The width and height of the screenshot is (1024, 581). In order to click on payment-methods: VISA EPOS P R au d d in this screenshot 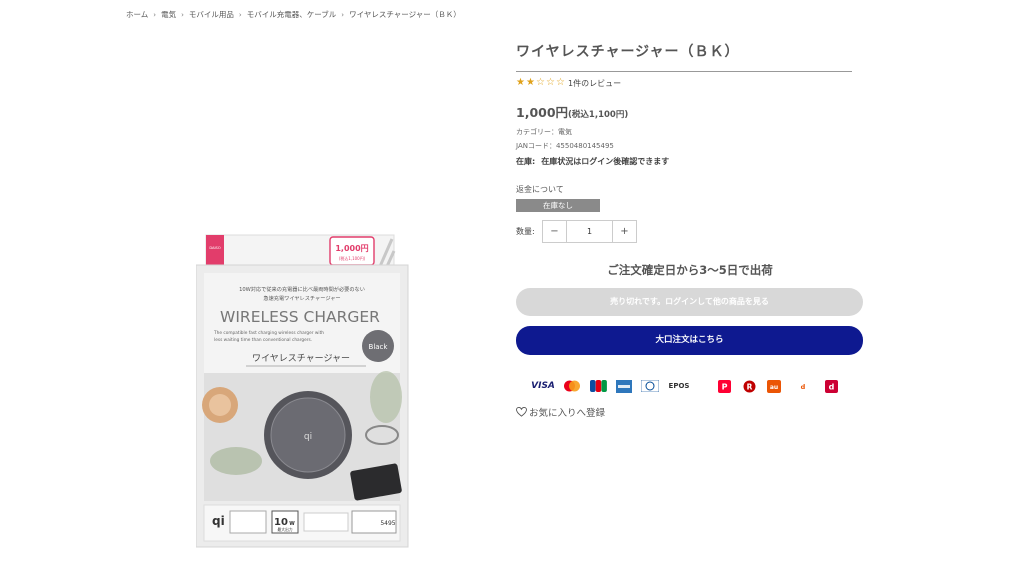, I will do `click(690, 386)`.